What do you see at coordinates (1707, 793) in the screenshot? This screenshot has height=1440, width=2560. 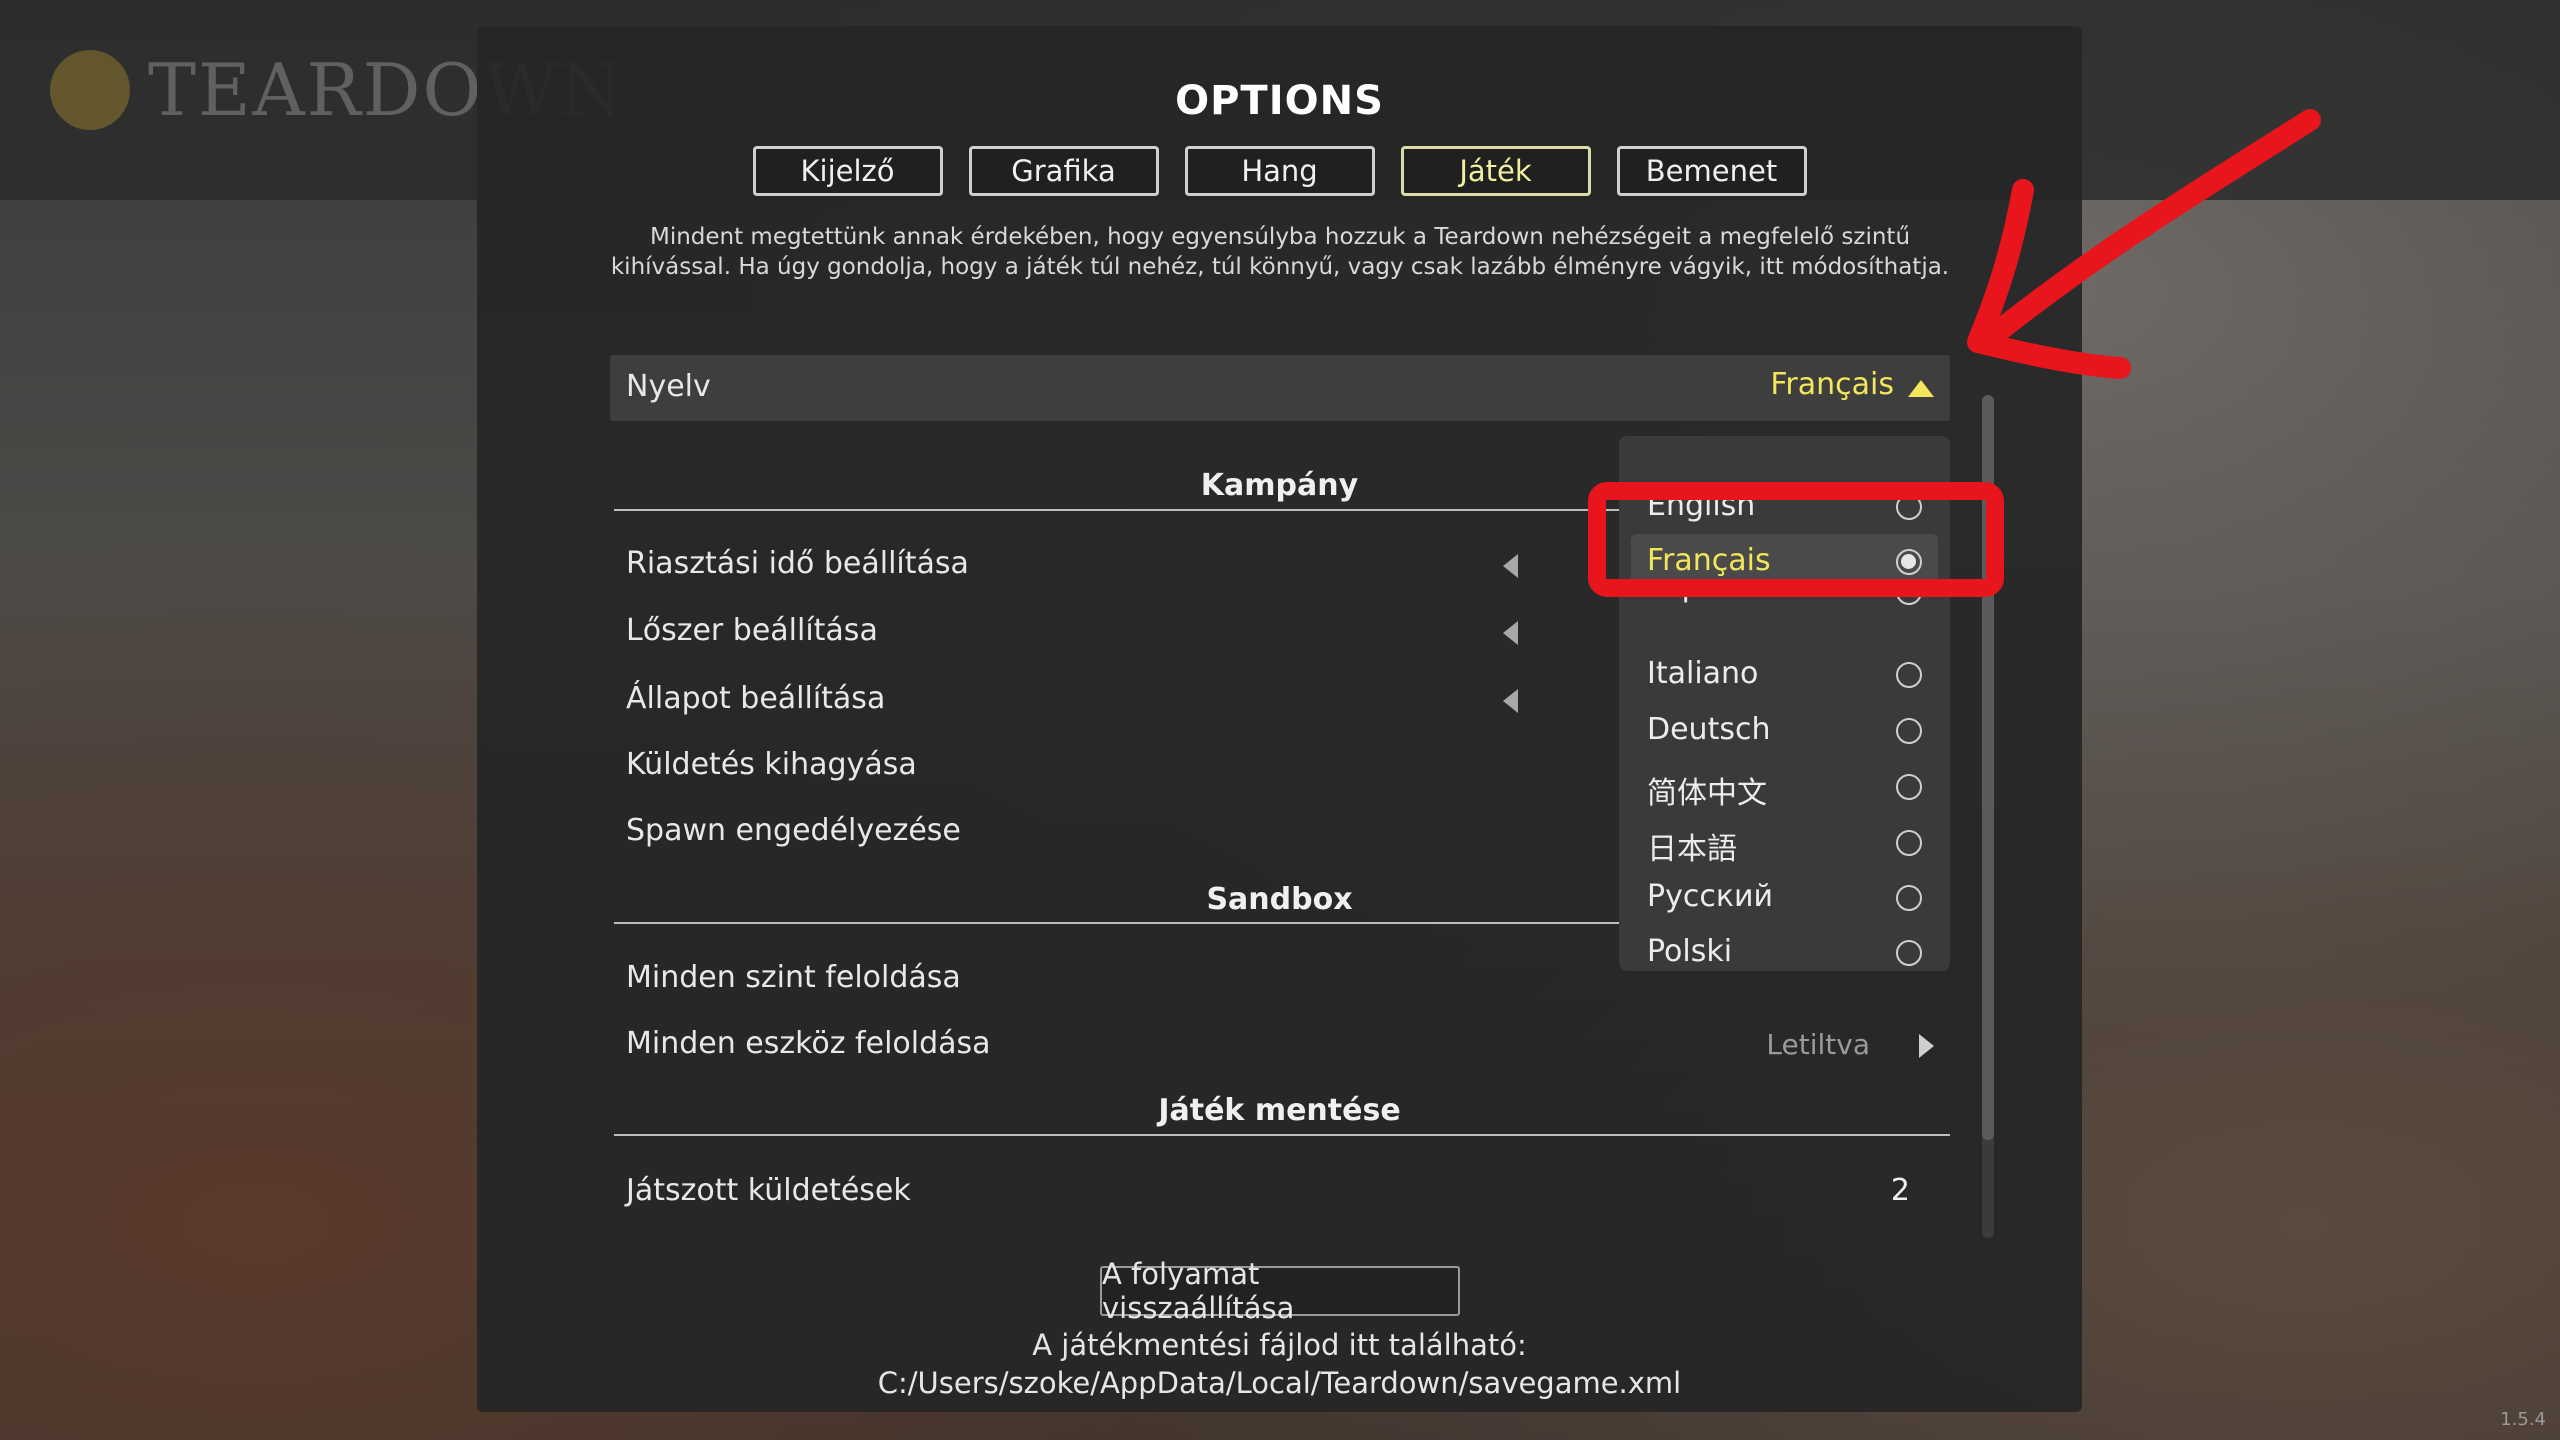 I see `option-label: 简体中文` at bounding box center [1707, 793].